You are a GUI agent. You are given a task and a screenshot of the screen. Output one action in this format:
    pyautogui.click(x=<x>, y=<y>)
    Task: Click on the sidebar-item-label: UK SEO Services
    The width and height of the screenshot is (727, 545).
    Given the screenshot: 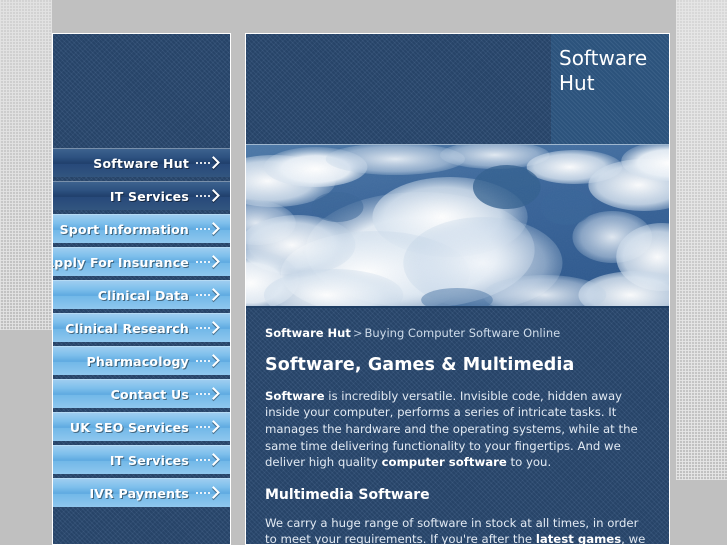 What is the action you would take?
    pyautogui.click(x=129, y=427)
    